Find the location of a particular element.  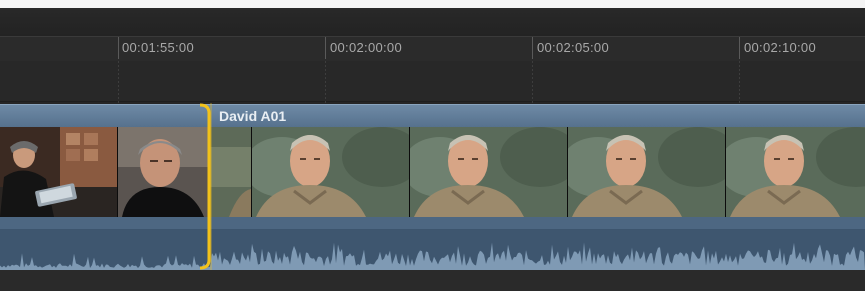

man-with-tablet-thumbnail is located at coordinates (59, 172).